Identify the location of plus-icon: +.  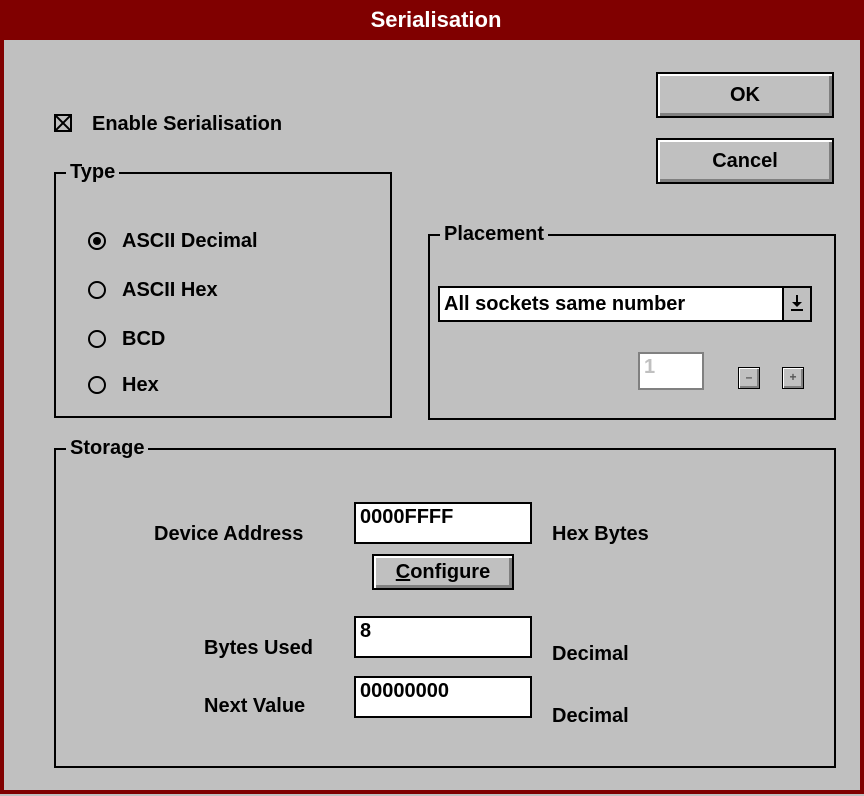
(793, 377).